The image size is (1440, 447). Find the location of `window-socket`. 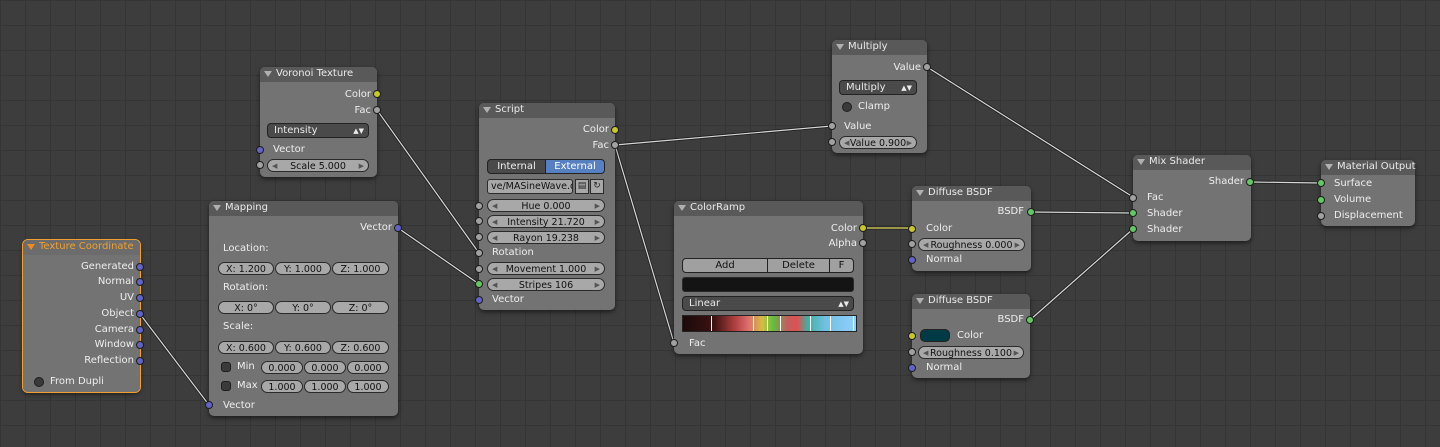

window-socket is located at coordinates (140, 345).